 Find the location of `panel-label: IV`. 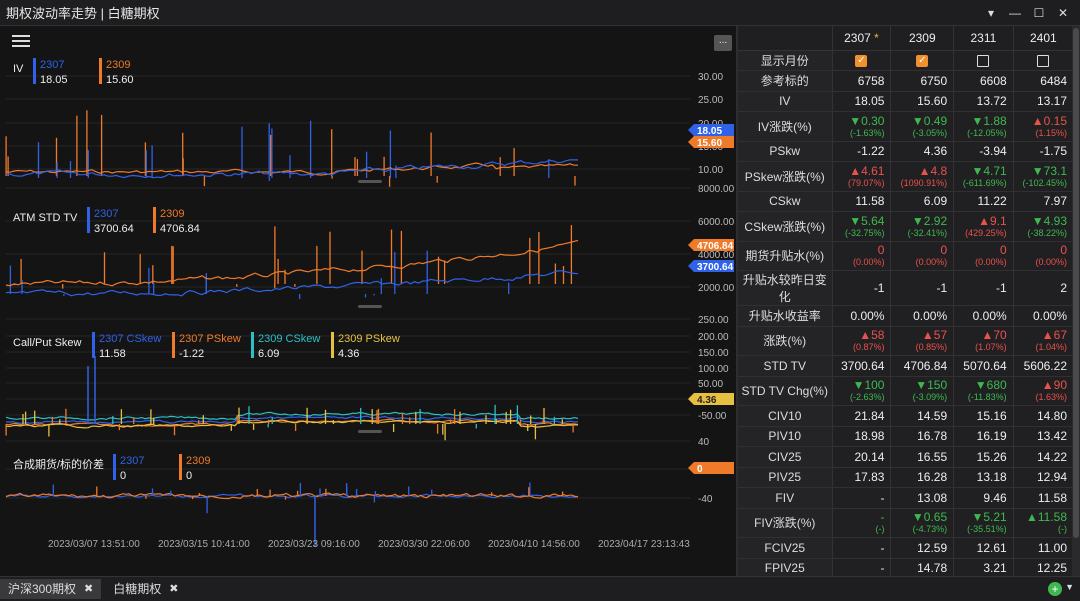

panel-label: IV is located at coordinates (18, 69).